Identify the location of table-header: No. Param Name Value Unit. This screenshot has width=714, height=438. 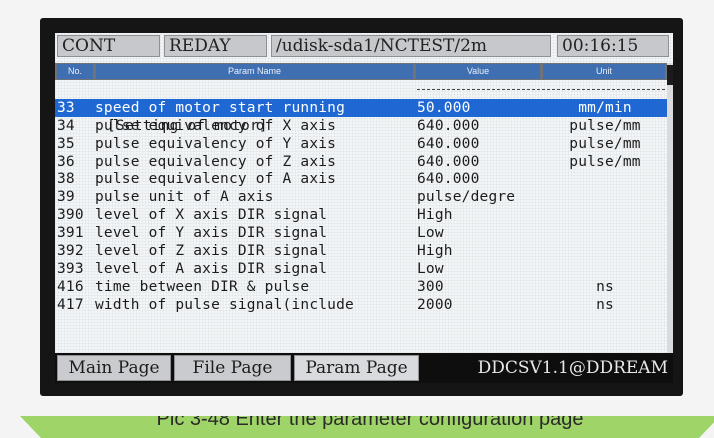
(361, 71).